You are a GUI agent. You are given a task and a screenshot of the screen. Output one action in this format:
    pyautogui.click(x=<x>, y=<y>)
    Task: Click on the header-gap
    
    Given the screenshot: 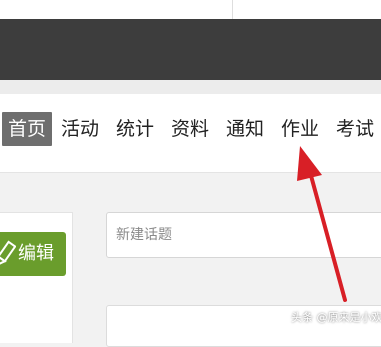 What is the action you would take?
    pyautogui.click(x=190, y=87)
    